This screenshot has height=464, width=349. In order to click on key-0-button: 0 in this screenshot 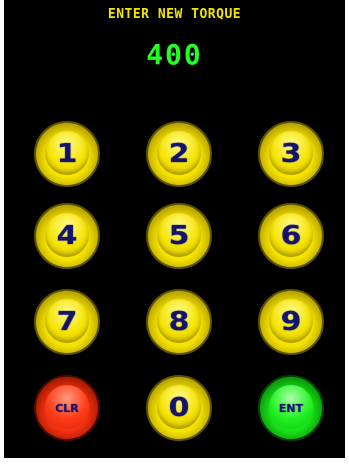, I will do `click(179, 408)`.